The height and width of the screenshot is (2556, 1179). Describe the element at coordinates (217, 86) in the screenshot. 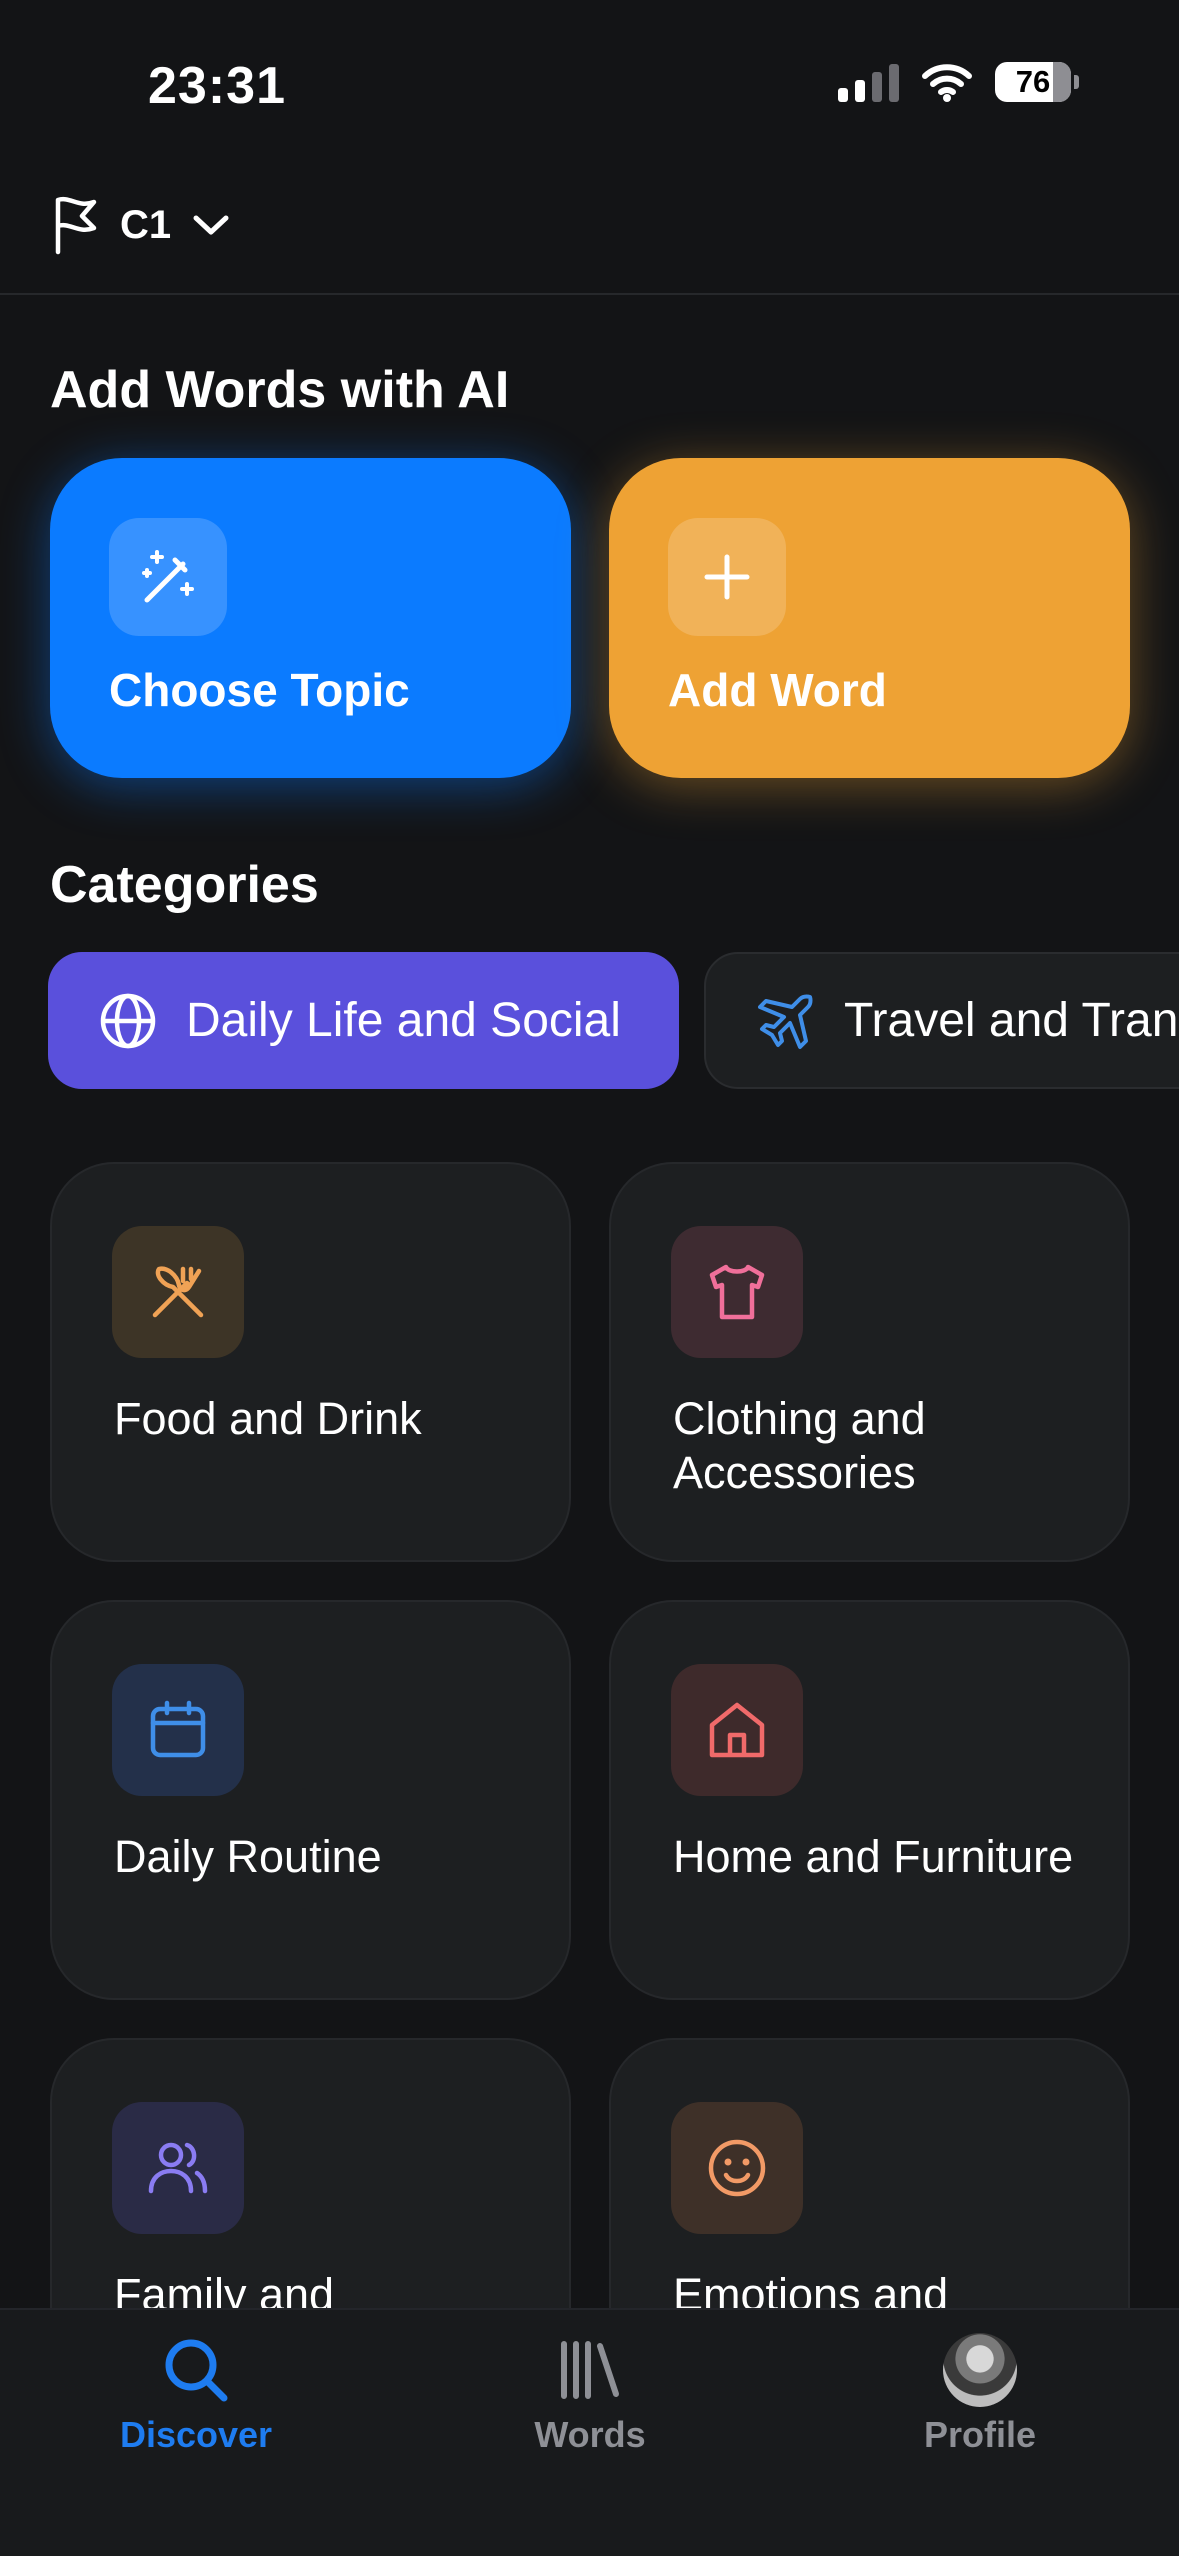

I see `status-time: 23:31` at that location.